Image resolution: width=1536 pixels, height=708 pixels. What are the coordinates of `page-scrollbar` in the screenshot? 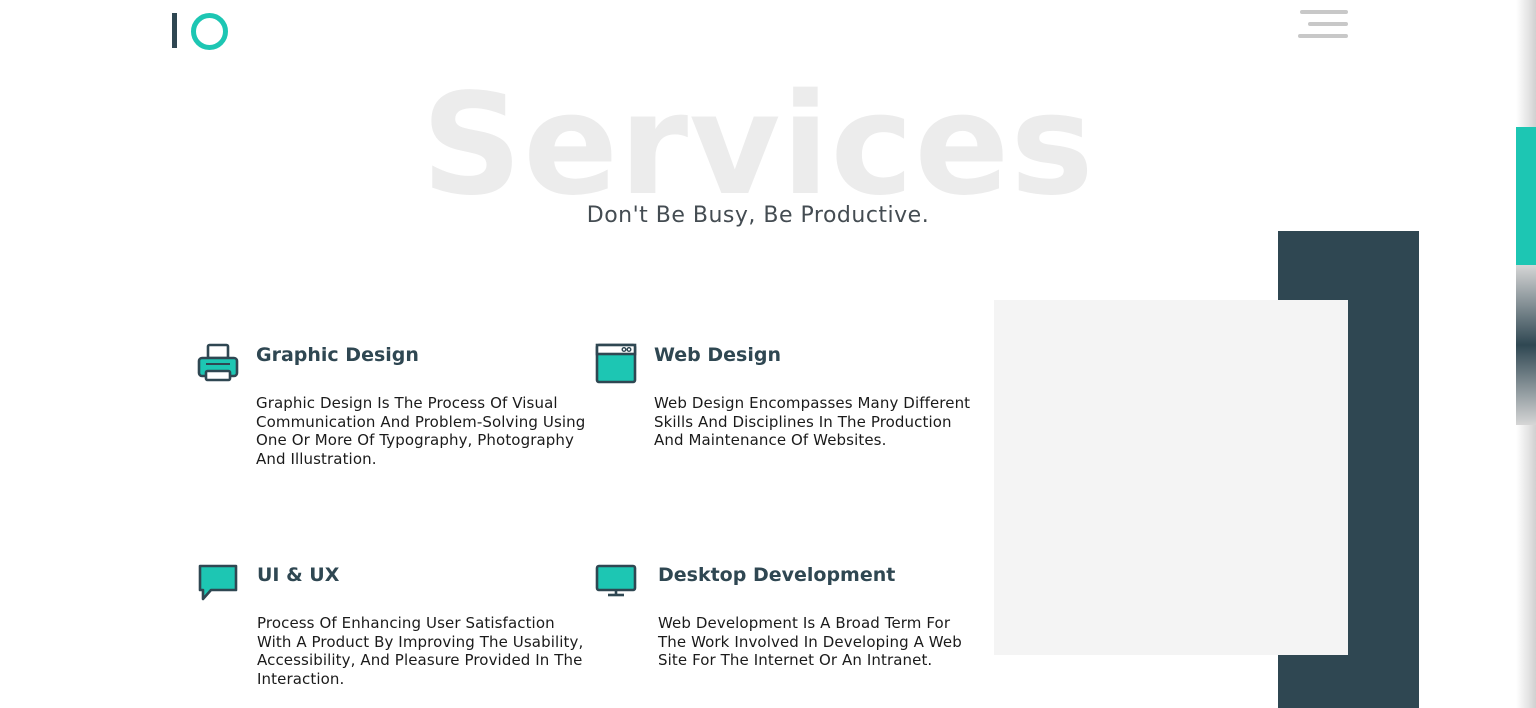 It's located at (1526, 354).